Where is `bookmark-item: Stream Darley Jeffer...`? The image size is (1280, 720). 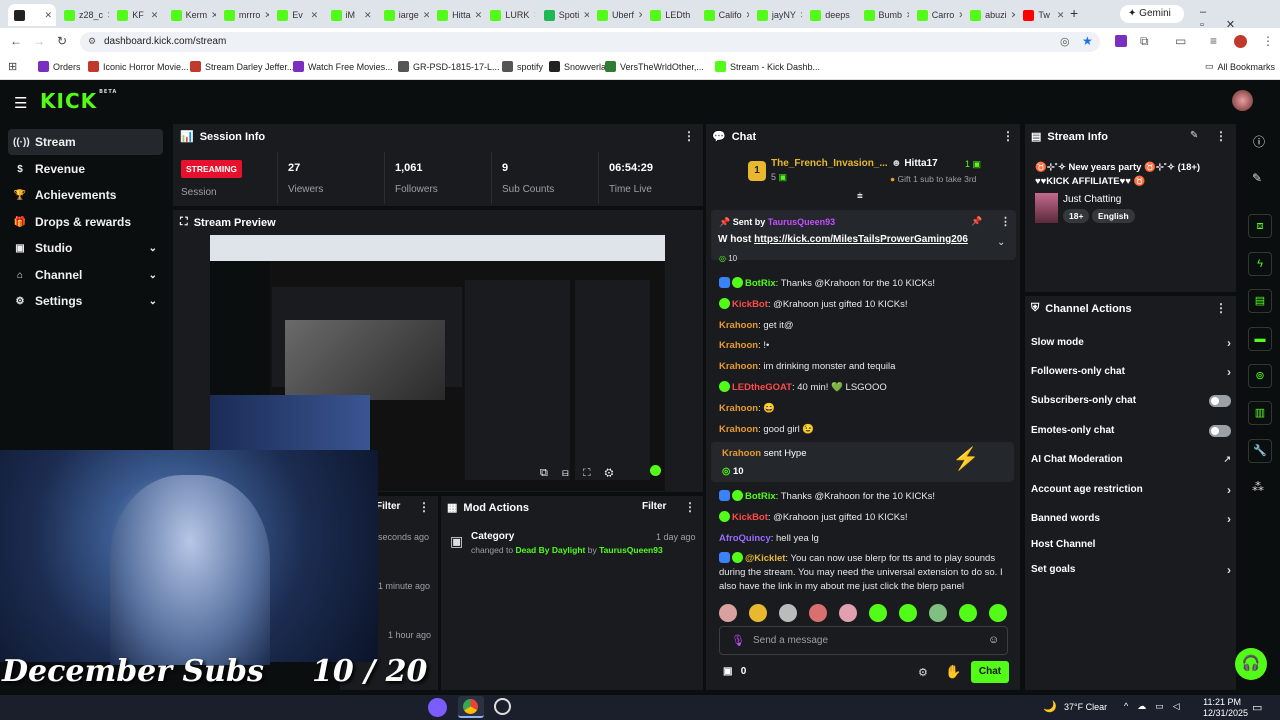 bookmark-item: Stream Darley Jeffer... is located at coordinates (242, 66).